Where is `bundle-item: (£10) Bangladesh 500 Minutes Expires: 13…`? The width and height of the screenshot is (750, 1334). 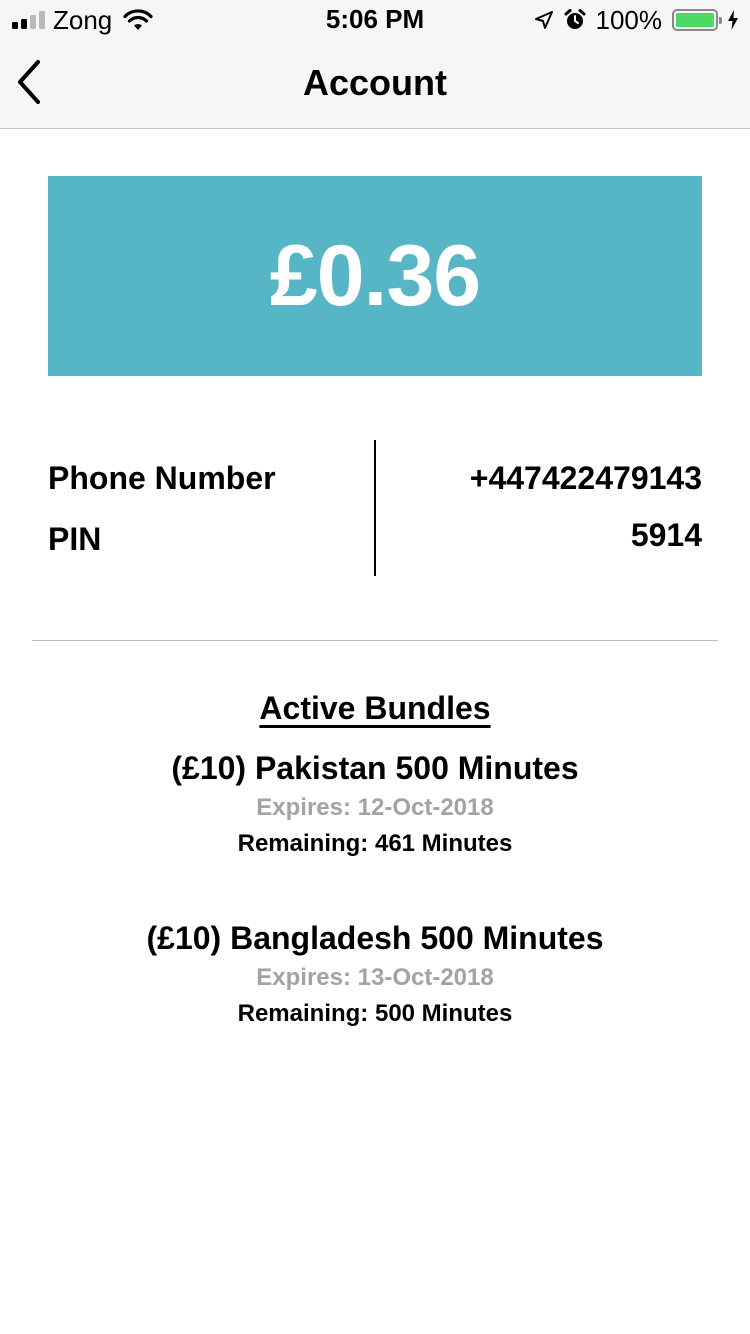
bundle-item: (£10) Bangladesh 500 Minutes Expires: 13… is located at coordinates (375, 975).